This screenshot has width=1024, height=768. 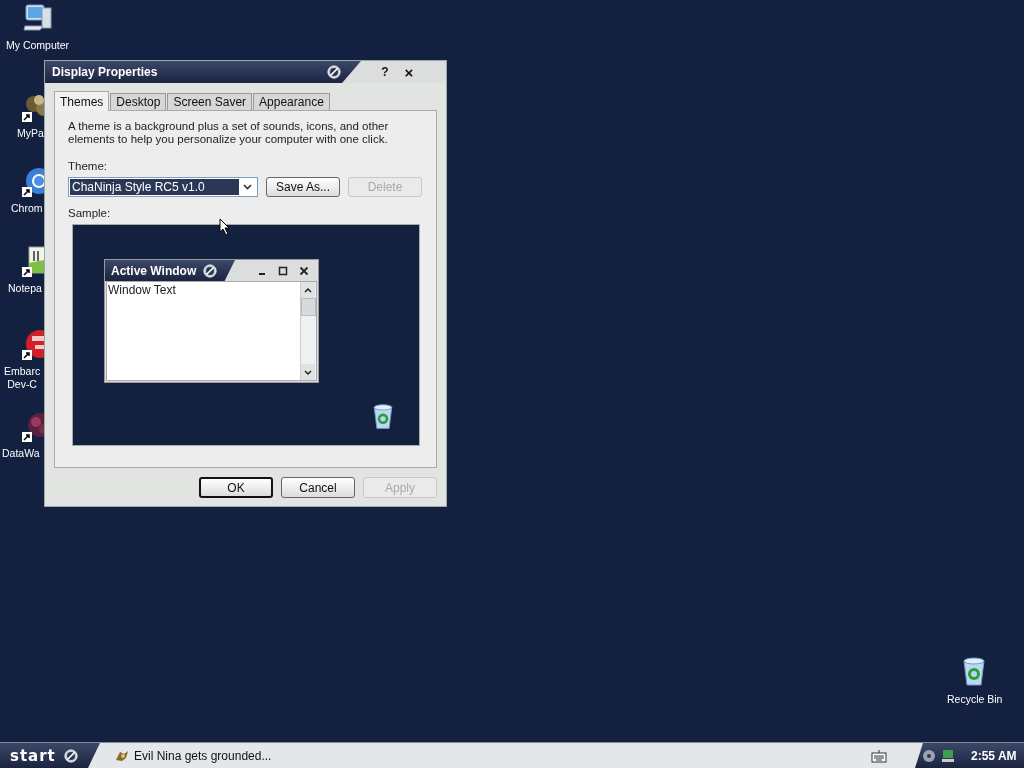 I want to click on desktop-icon-label: Notepa, so click(x=25, y=288).